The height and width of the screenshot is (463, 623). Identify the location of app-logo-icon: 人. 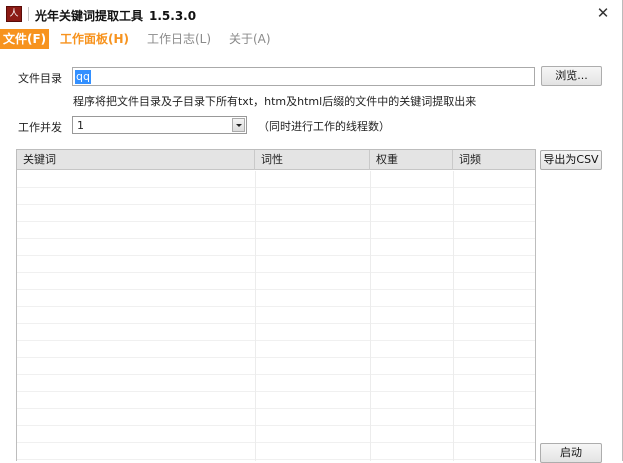
(14, 14).